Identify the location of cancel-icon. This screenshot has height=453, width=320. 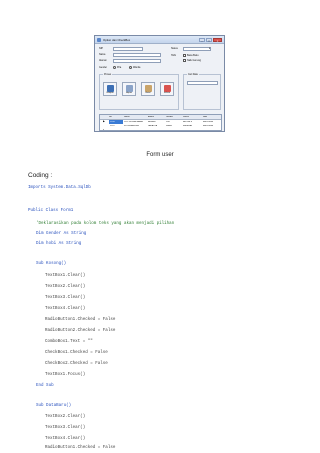
(148, 88).